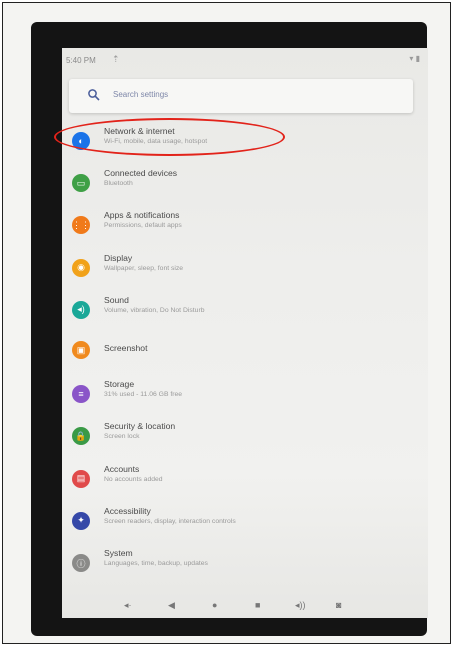 Image resolution: width=455 pixels, height=648 pixels. What do you see at coordinates (245, 59) in the screenshot?
I see `status-bar: 5:40 PM ⇡ ▾ ▮` at bounding box center [245, 59].